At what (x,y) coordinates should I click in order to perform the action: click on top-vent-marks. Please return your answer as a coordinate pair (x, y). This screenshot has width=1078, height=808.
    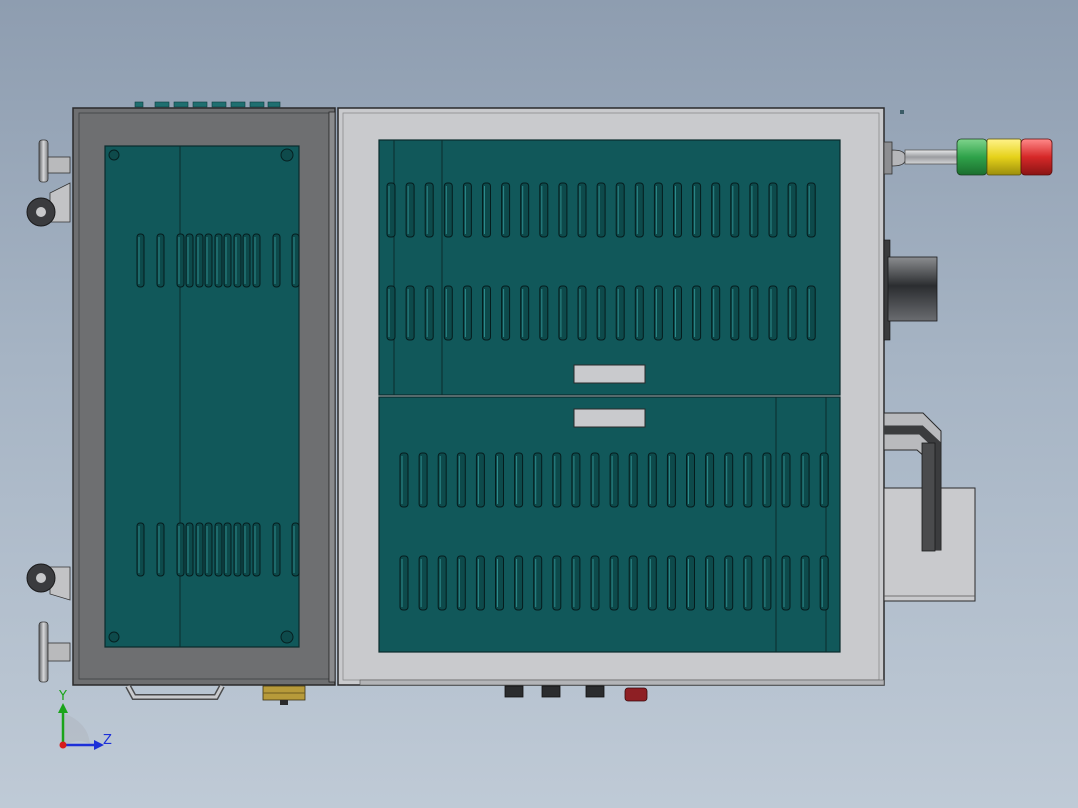
    Looking at the image, I should click on (207, 104).